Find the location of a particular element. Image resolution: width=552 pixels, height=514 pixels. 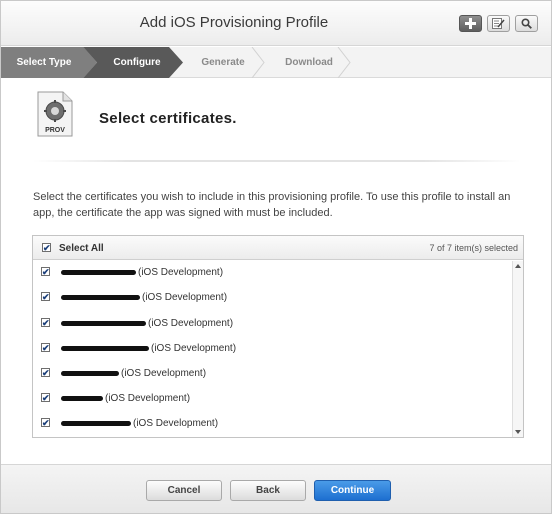

select-all-label: Select All is located at coordinates (81, 248).